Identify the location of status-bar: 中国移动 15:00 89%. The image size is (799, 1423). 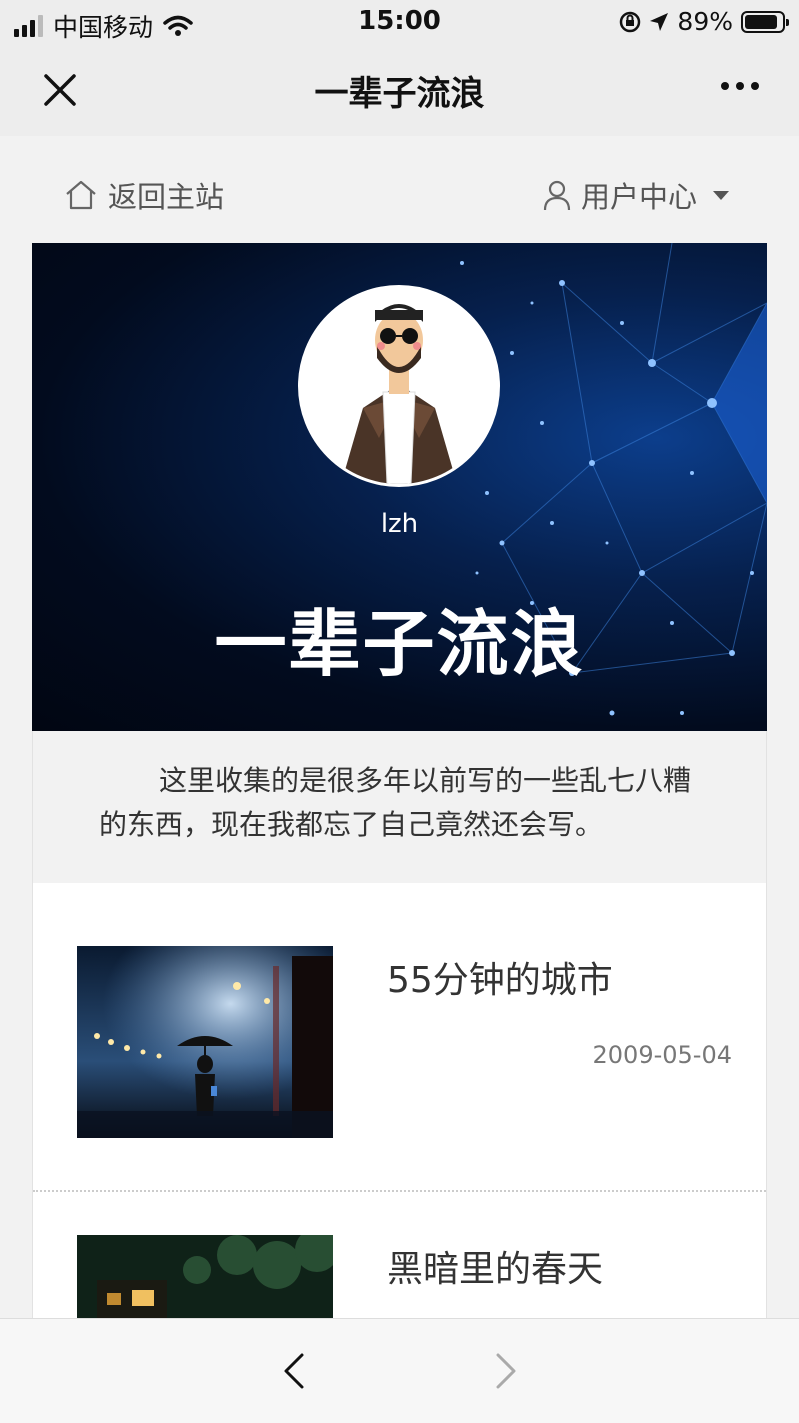
(399, 22).